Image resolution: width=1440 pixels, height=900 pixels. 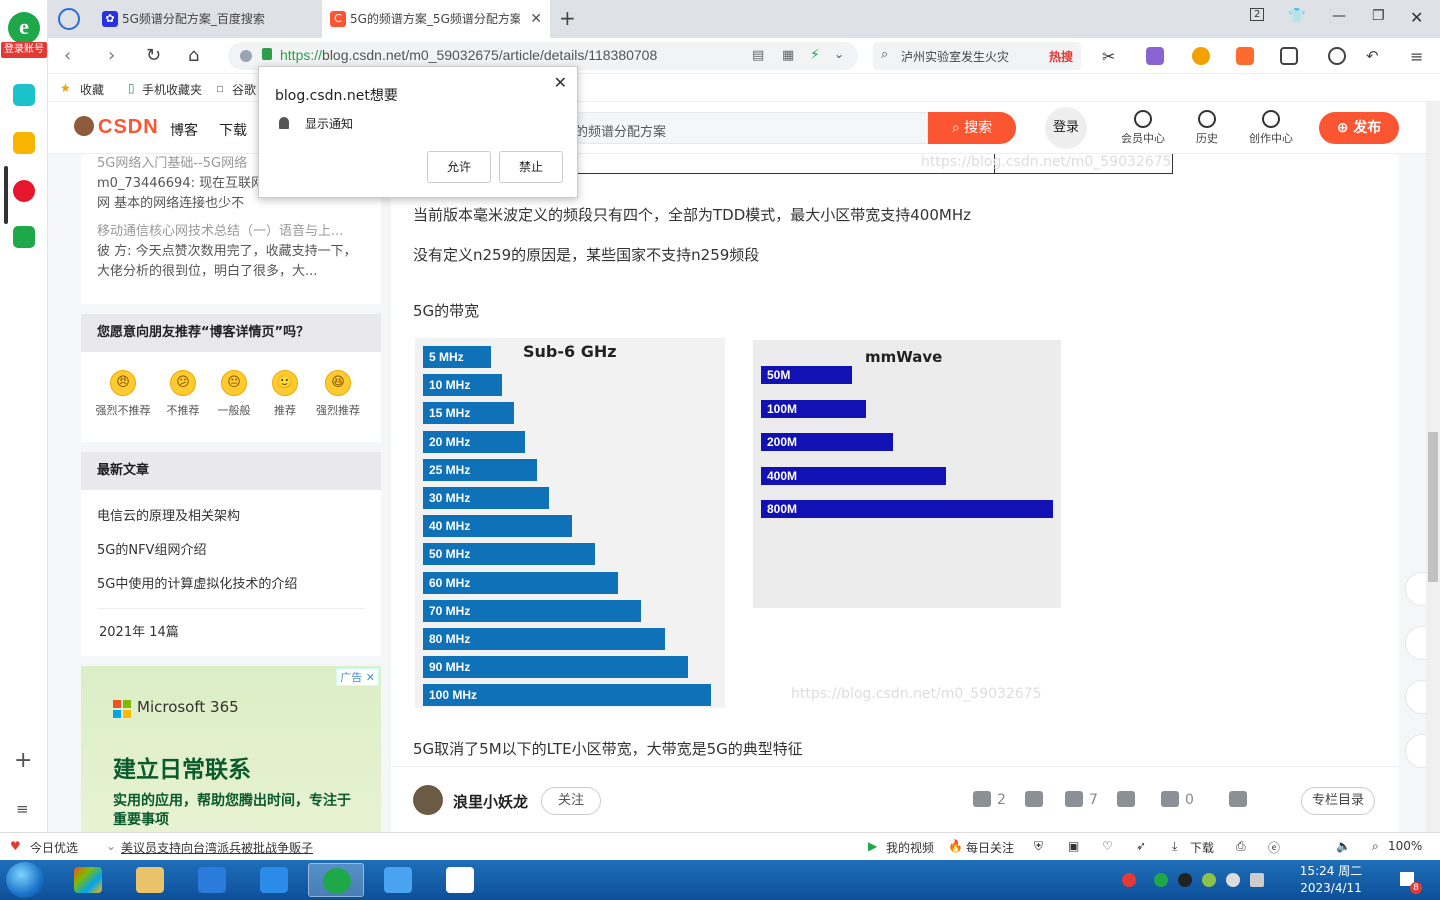 I want to click on like-button: 2, so click(x=989, y=799).